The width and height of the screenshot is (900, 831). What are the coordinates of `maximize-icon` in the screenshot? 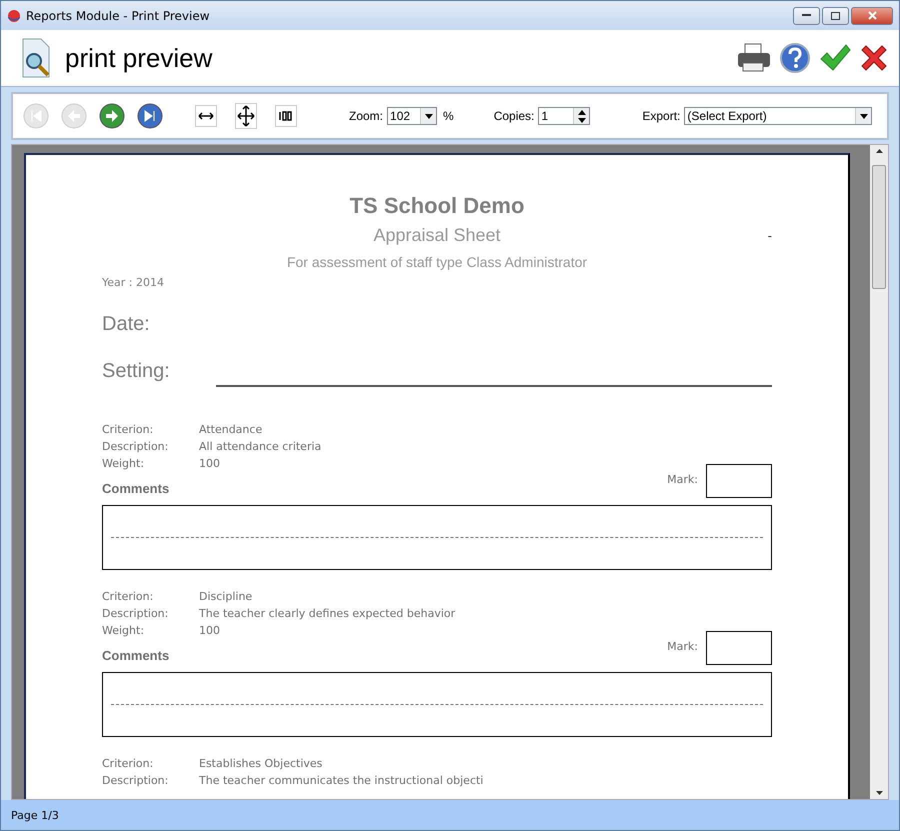 It's located at (835, 16).